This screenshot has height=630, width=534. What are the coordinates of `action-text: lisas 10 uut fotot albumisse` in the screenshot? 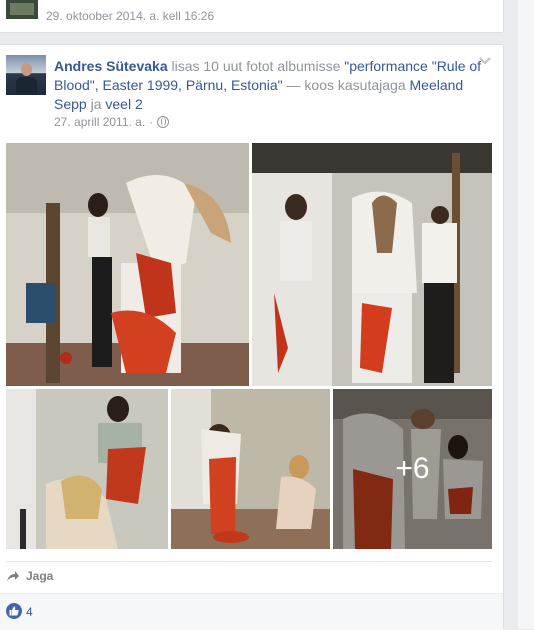 It's located at (256, 66).